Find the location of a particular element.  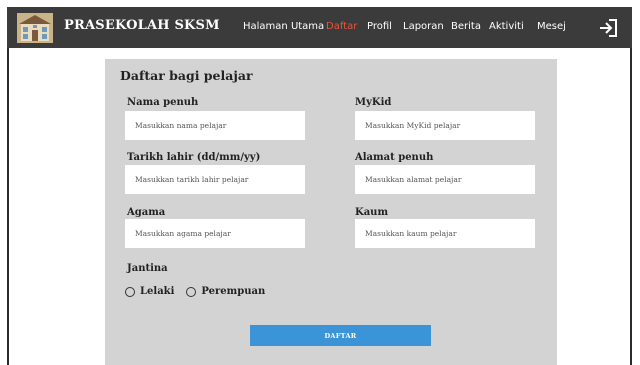

nav-laporan: Laporan is located at coordinates (423, 26).